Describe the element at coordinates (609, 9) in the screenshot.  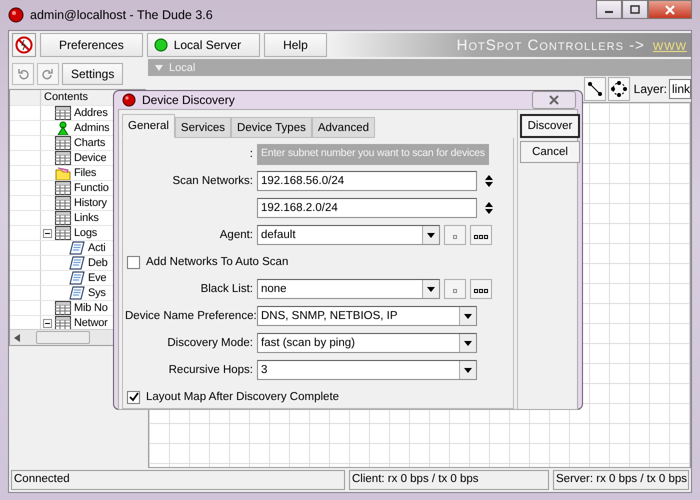
I see `minimize-button` at that location.